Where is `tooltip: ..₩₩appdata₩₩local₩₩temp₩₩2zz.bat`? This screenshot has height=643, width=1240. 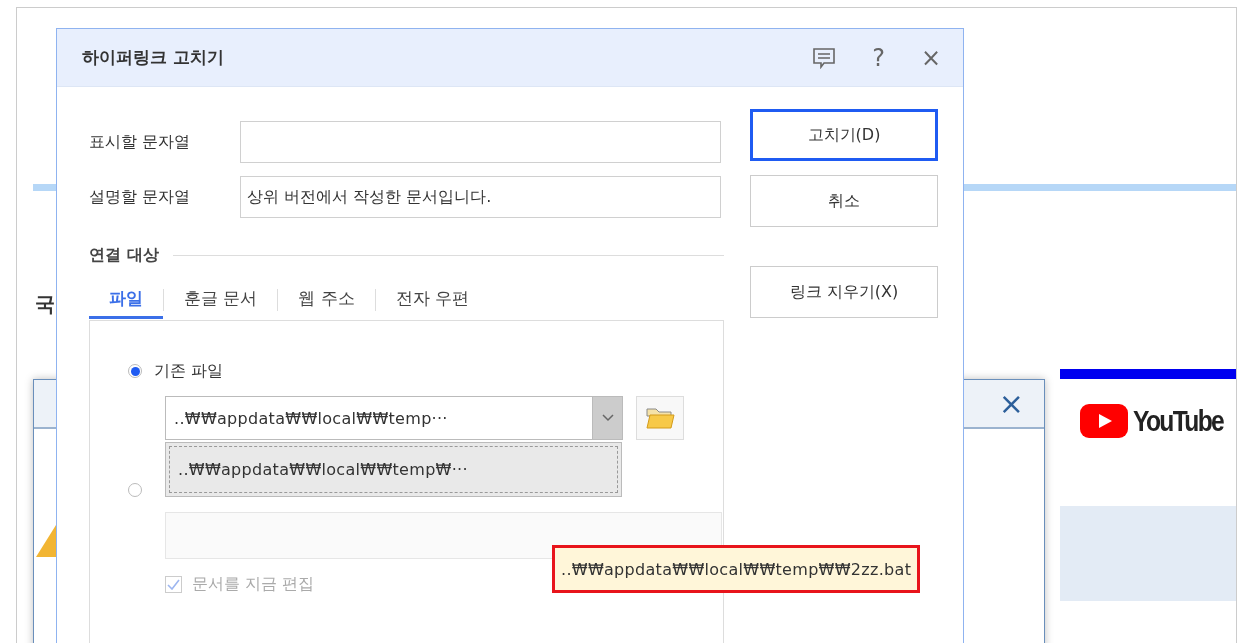 tooltip: ..₩₩appdata₩₩local₩₩temp₩₩2zz.bat is located at coordinates (736, 569).